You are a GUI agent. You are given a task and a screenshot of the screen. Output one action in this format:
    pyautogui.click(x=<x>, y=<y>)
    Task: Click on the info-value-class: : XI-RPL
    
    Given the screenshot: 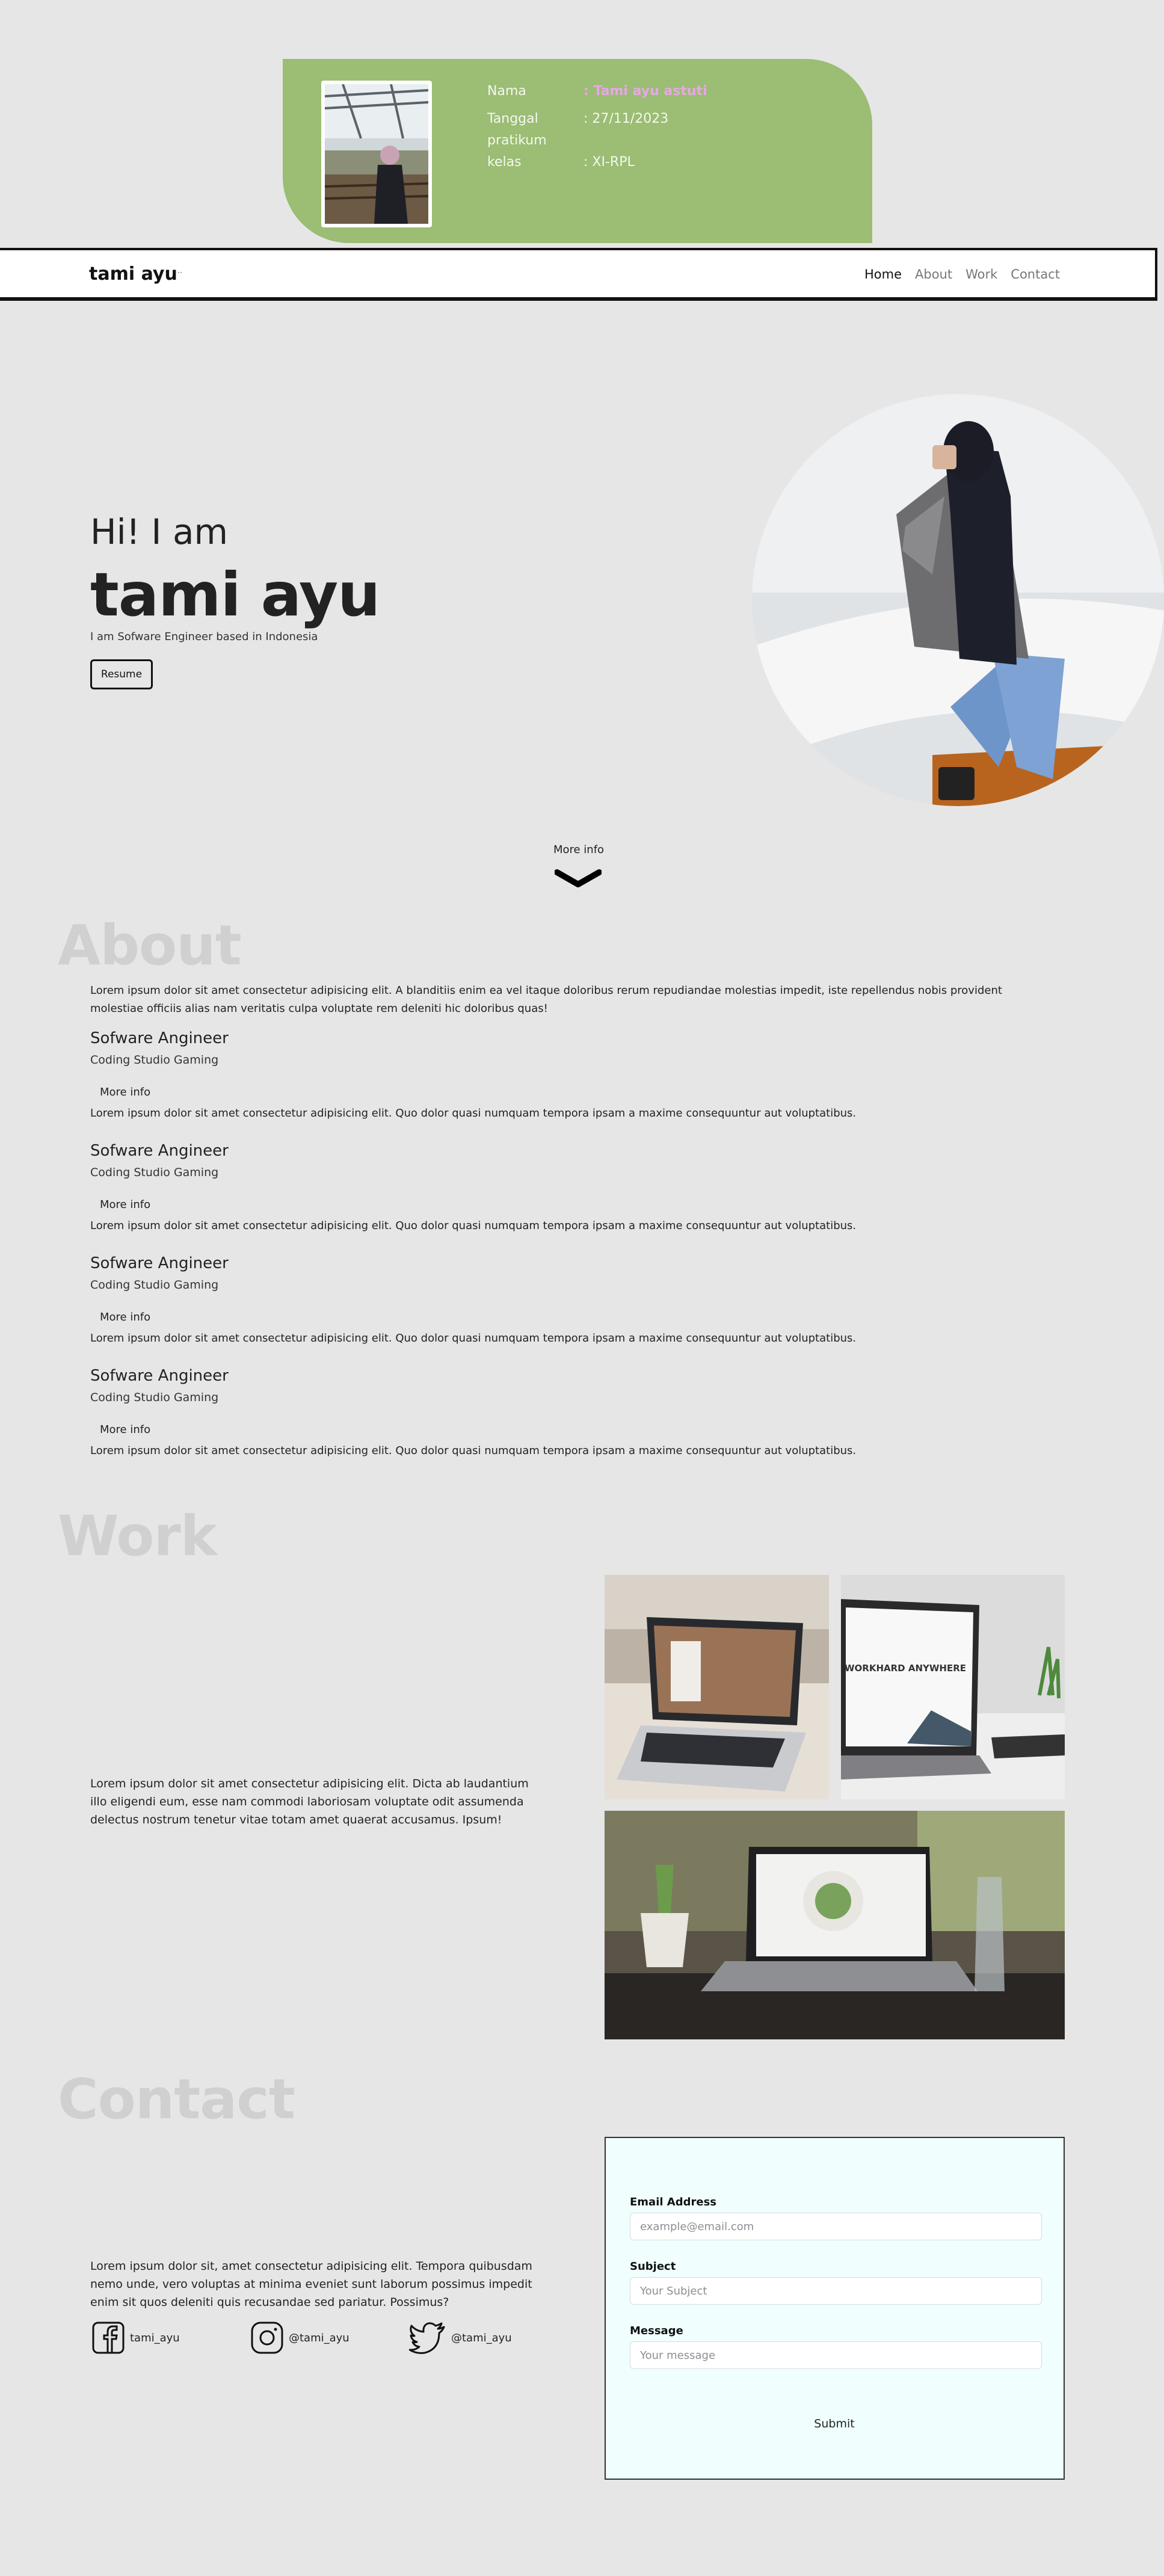 What is the action you would take?
    pyautogui.click(x=609, y=162)
    